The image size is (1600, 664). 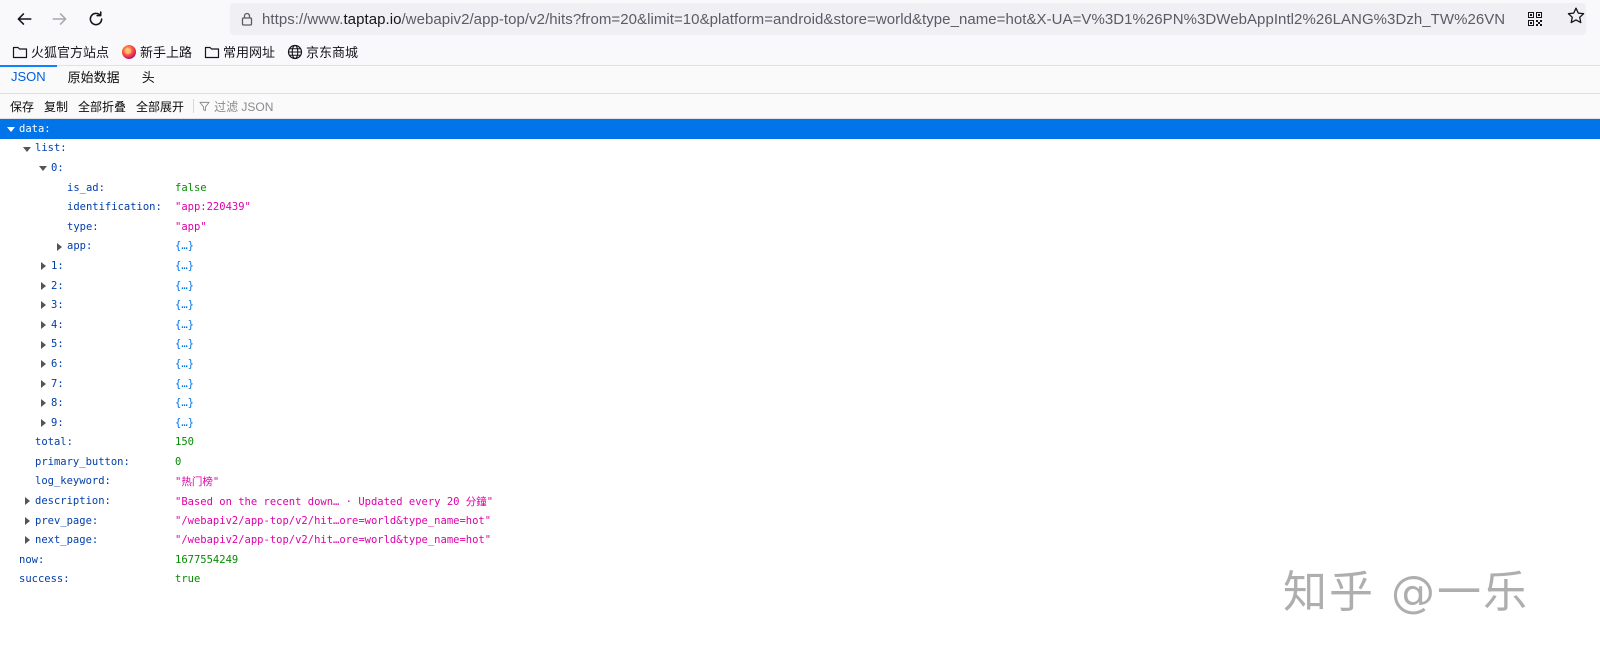 What do you see at coordinates (57, 403) in the screenshot?
I see `tree-key: 8:` at bounding box center [57, 403].